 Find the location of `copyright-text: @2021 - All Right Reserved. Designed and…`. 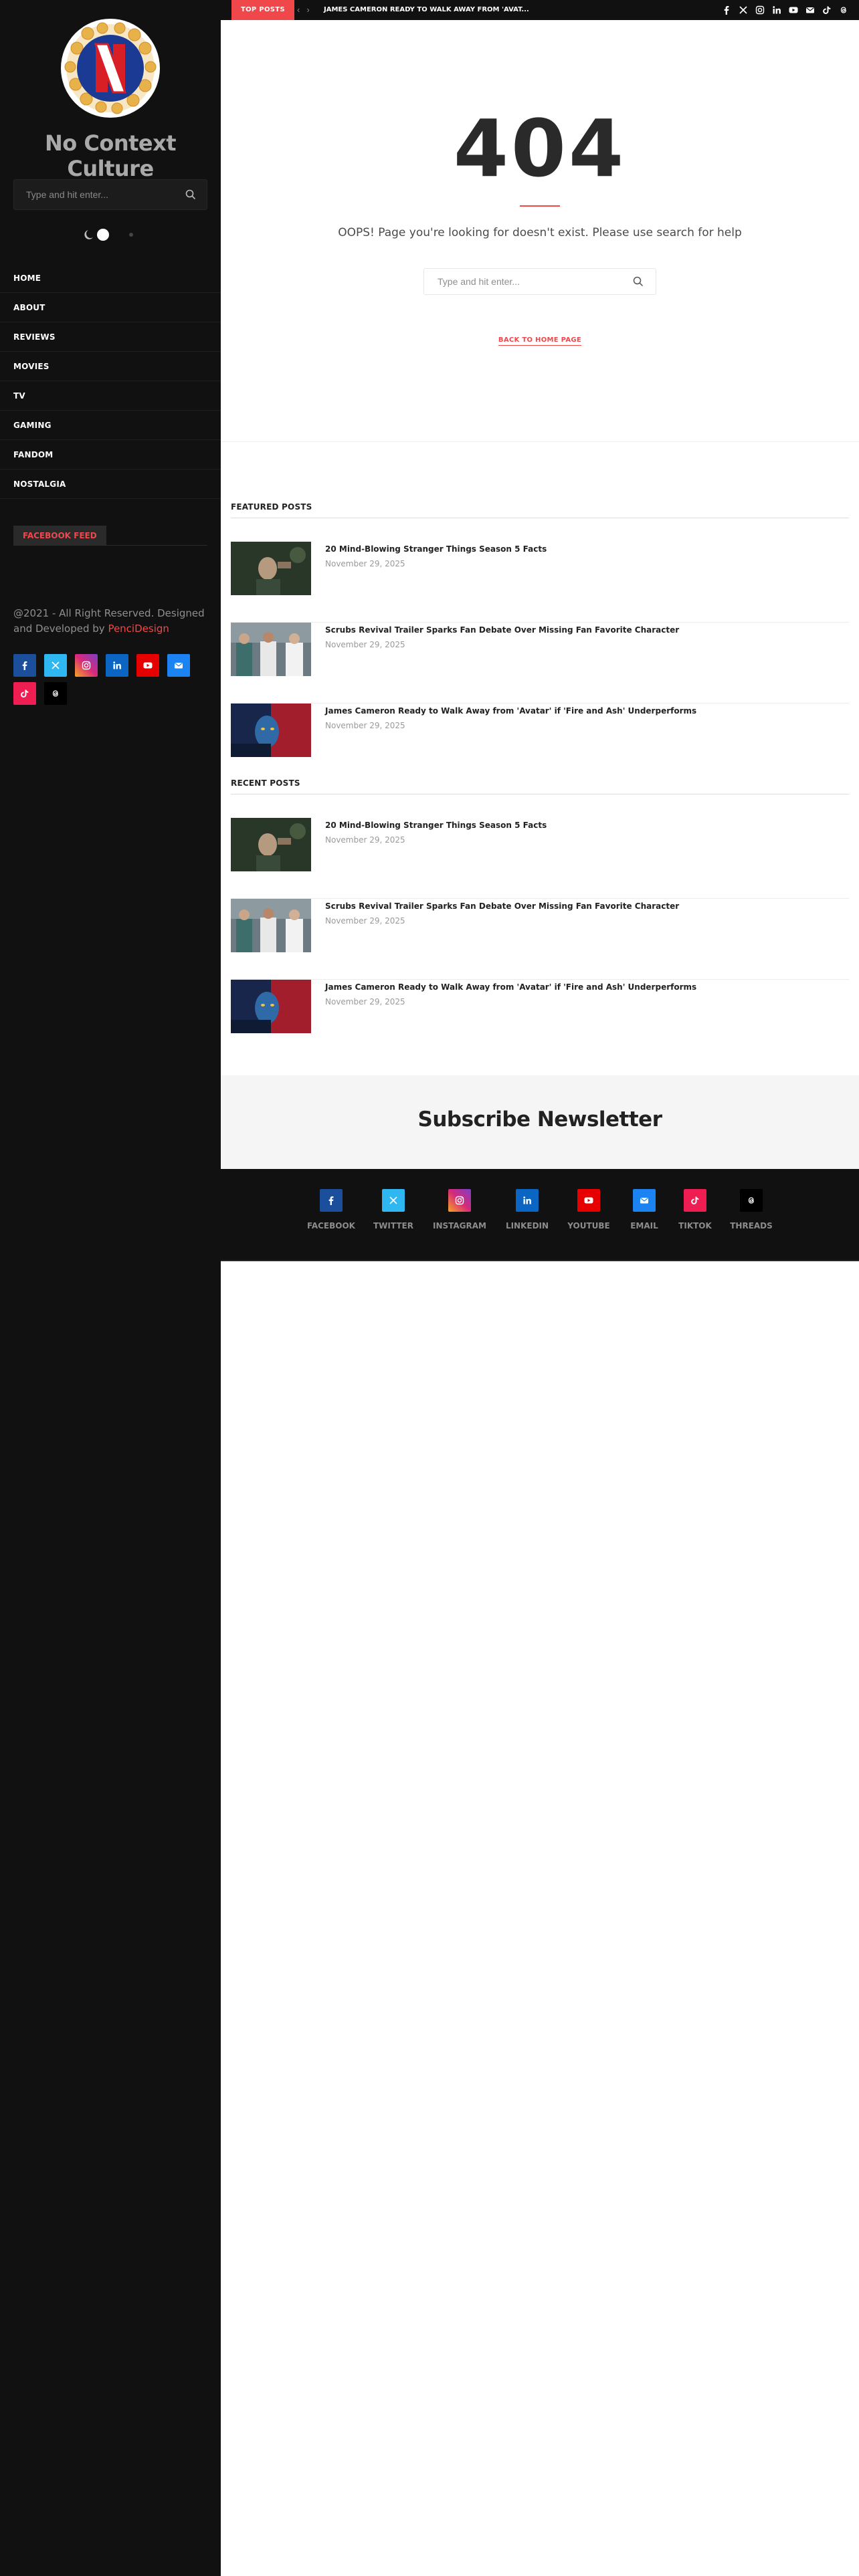

copyright-text: @2021 - All Right Reserved. Designed and… is located at coordinates (110, 621).